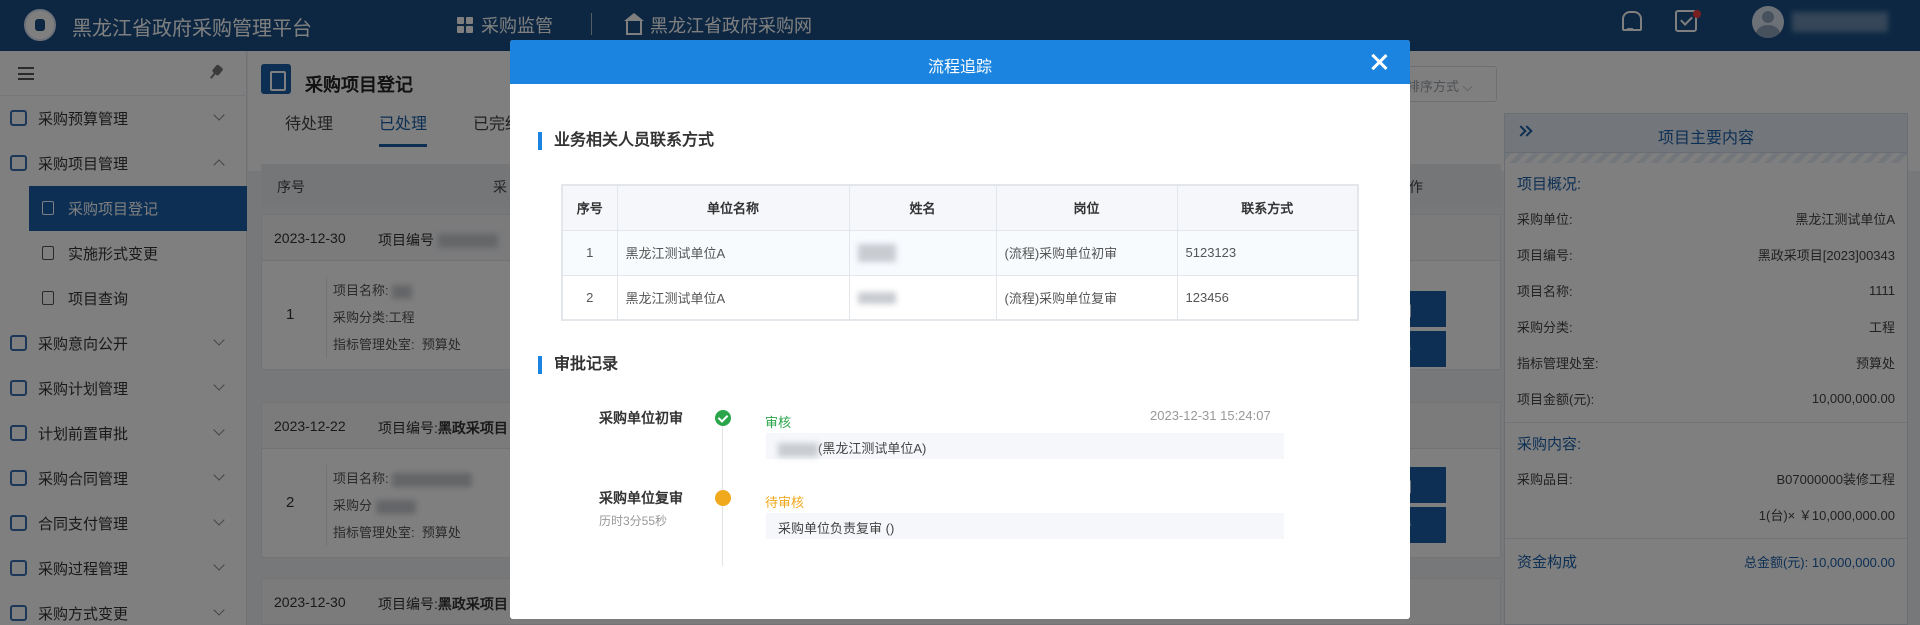 The width and height of the screenshot is (1920, 625). I want to click on table-row: 2 黑龙江测试单位A (流程)采购单位复审 123456, so click(960, 297).